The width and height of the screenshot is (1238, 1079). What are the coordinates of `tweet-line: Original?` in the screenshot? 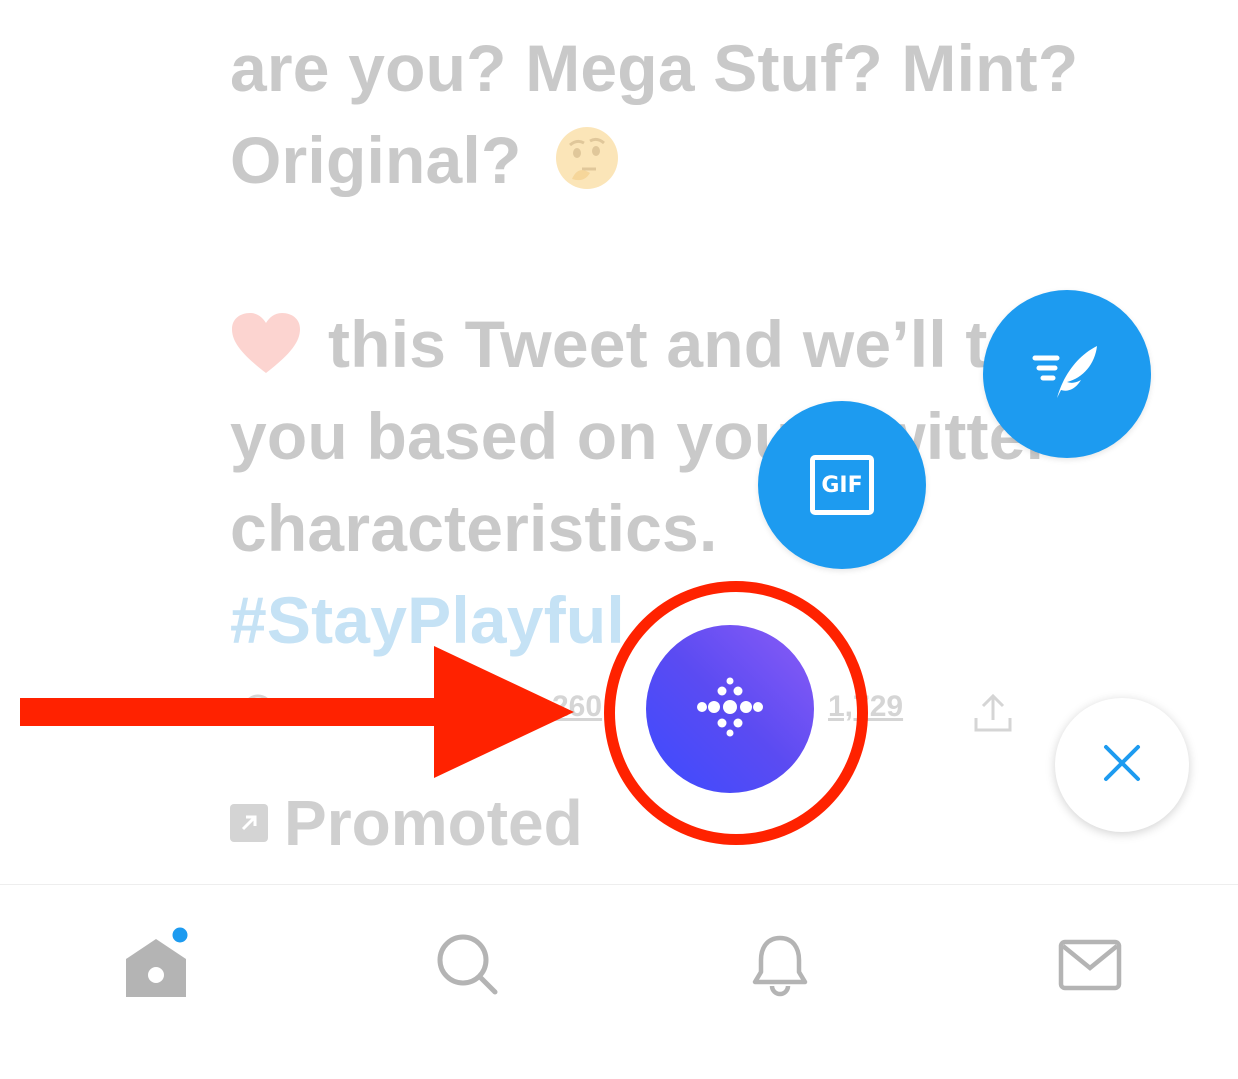 It's located at (730, 160).